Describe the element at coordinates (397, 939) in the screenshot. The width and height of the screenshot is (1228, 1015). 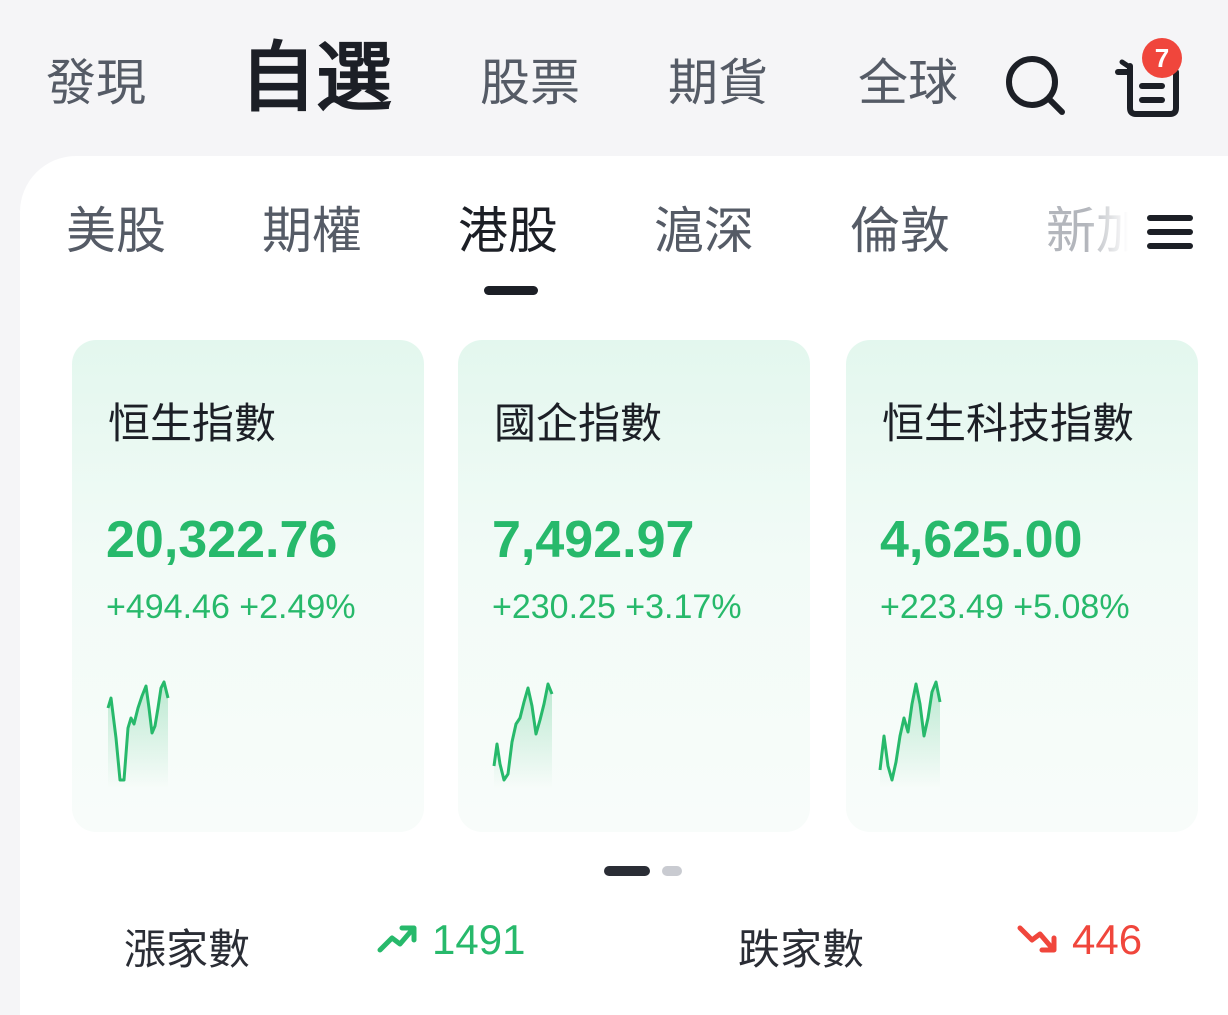
I see `trend-up-icon` at that location.